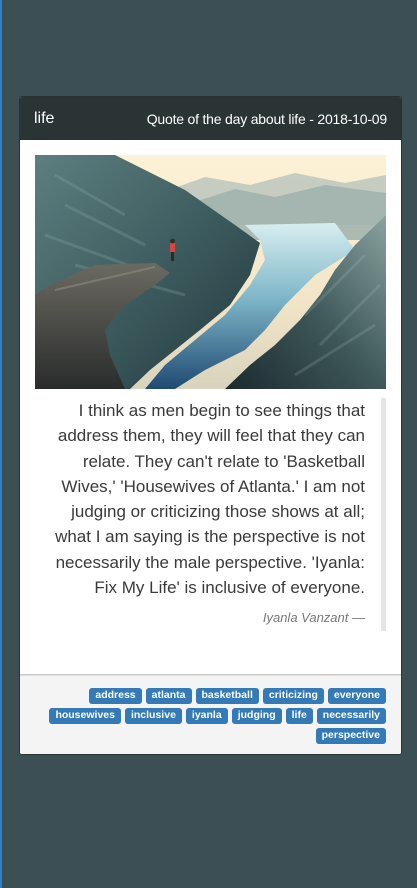 The width and height of the screenshot is (417, 888). I want to click on tag-atlanta: atlanta, so click(168, 696).